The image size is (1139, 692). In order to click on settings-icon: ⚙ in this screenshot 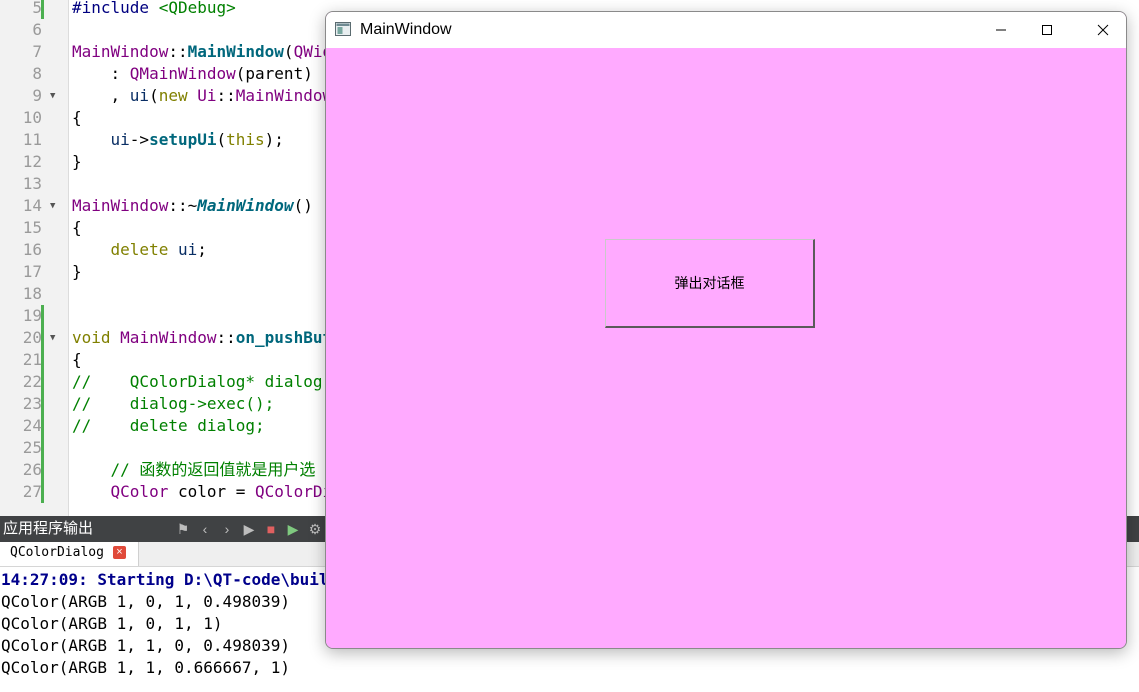, I will do `click(315, 529)`.